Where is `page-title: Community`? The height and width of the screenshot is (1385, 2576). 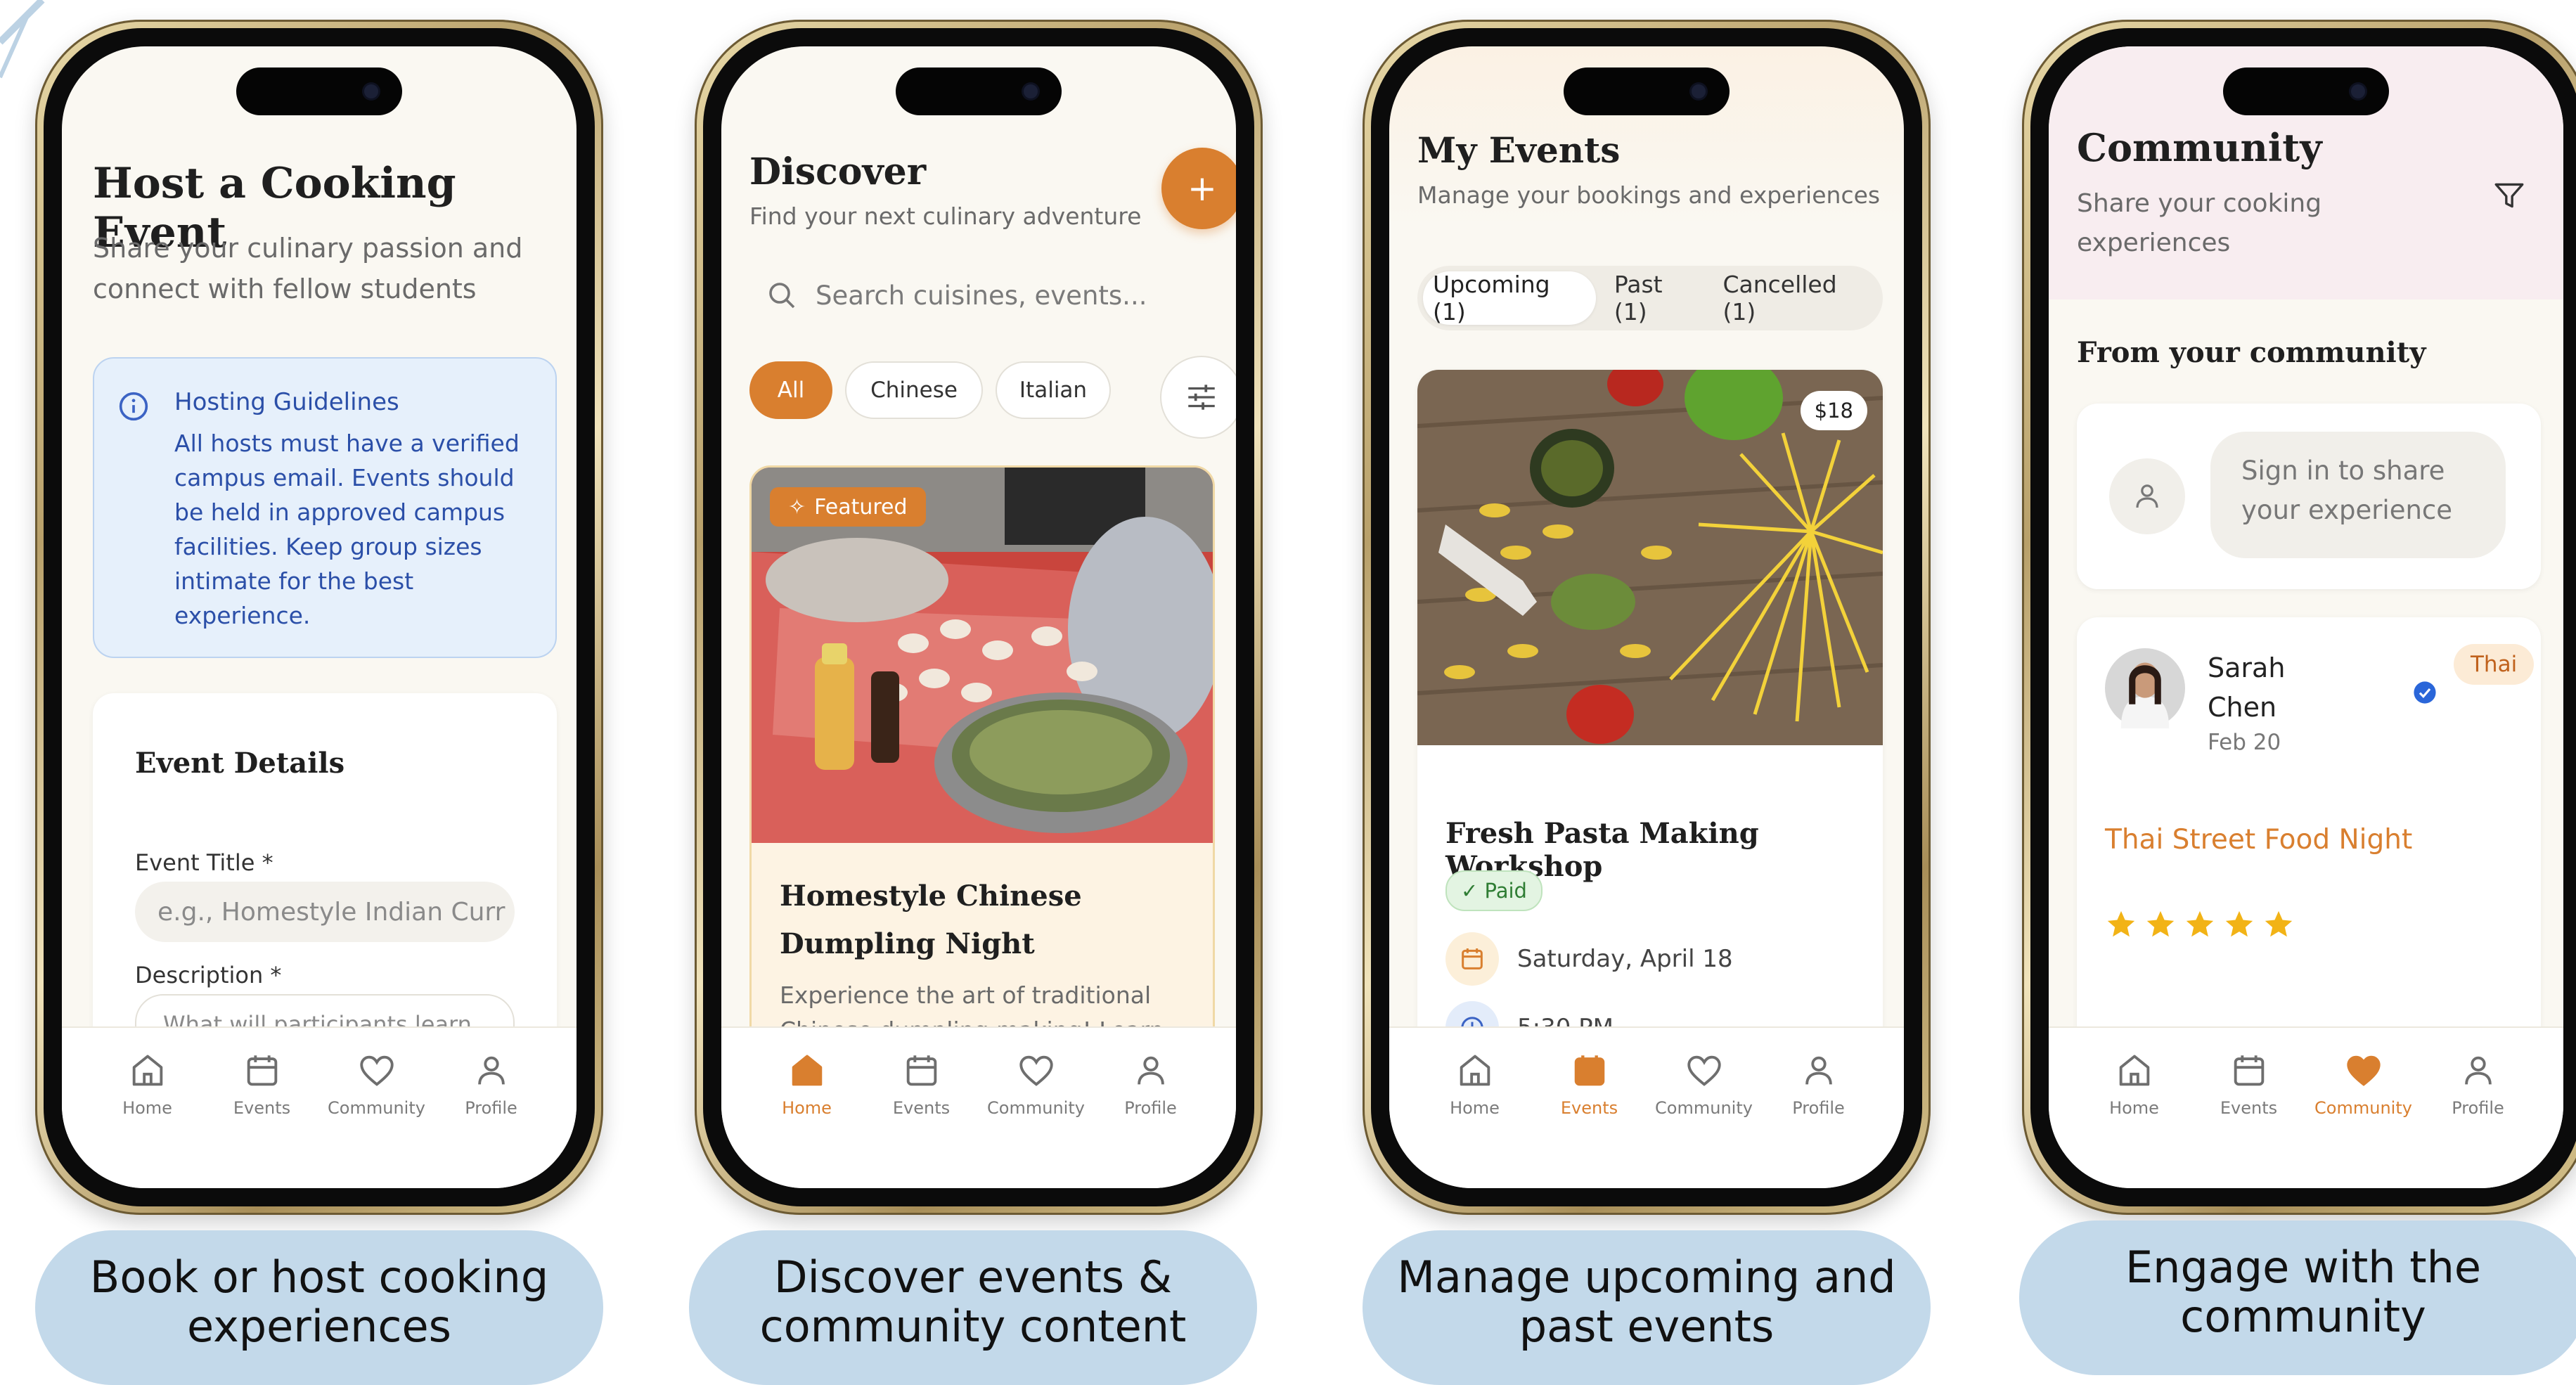 page-title: Community is located at coordinates (2199, 148).